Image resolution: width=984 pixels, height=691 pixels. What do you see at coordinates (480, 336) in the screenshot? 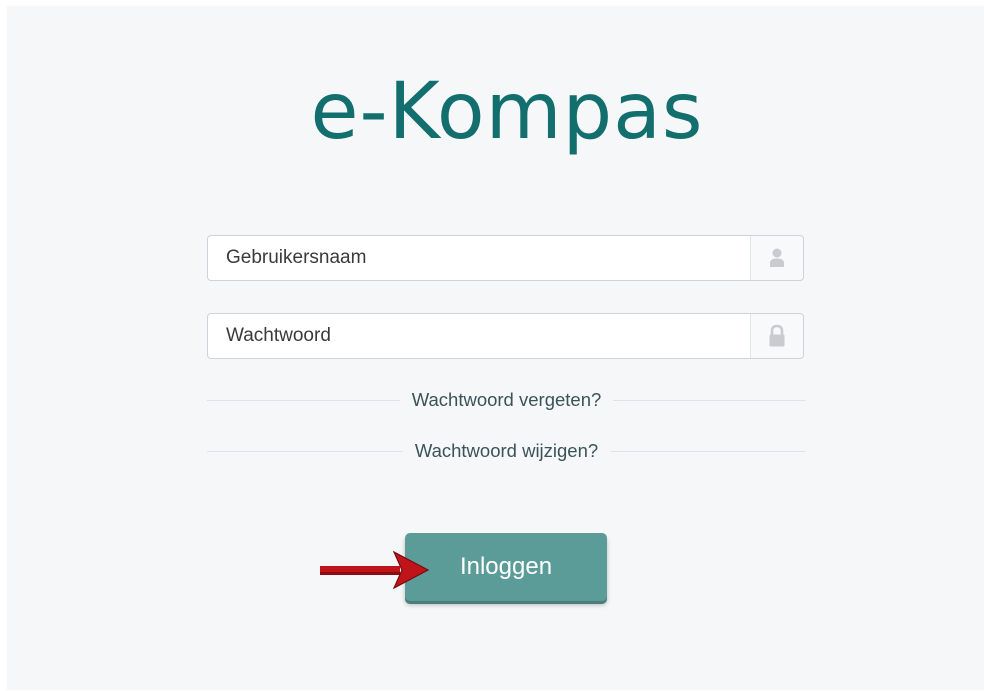
I see `password-input` at bounding box center [480, 336].